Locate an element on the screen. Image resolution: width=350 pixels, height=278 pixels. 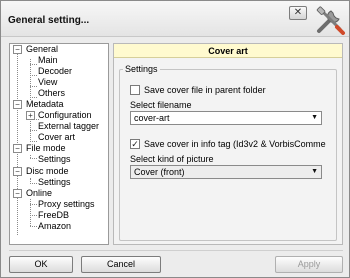
tree-item-main: Main is located at coordinates (48, 60).